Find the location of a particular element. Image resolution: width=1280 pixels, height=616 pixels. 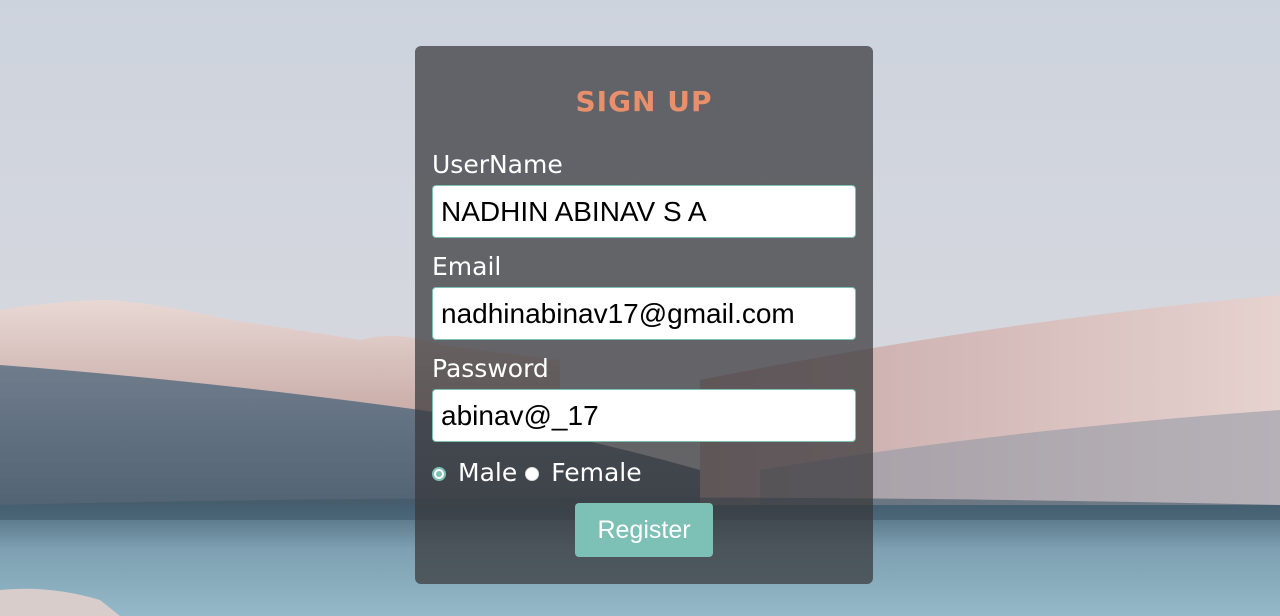

username-input is located at coordinates (644, 211).